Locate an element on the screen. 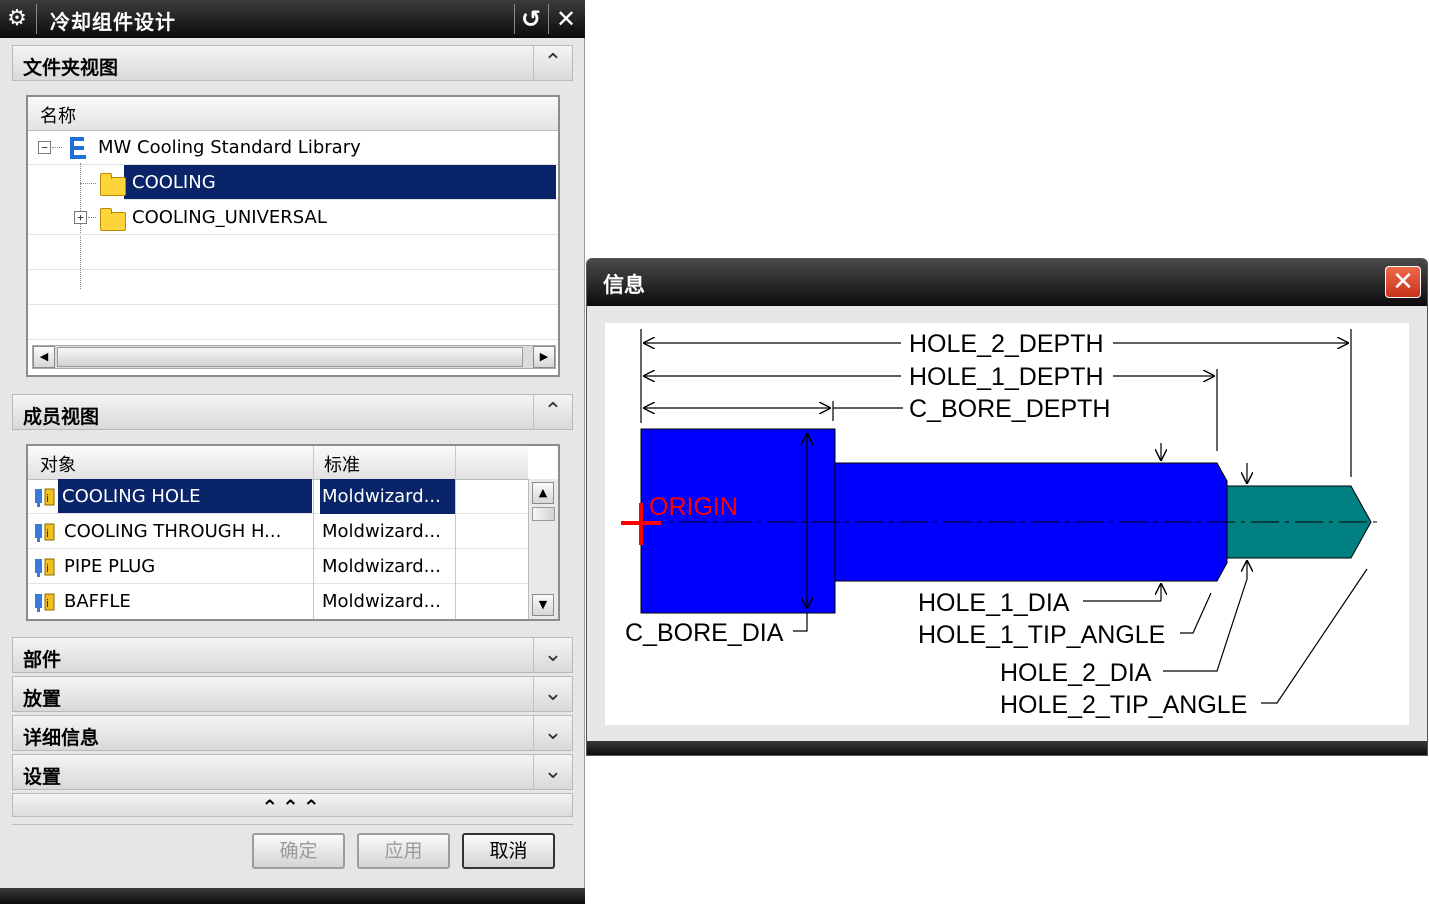 The image size is (1429, 904). label-cbore-dia: C_BORE_DIA is located at coordinates (704, 633).